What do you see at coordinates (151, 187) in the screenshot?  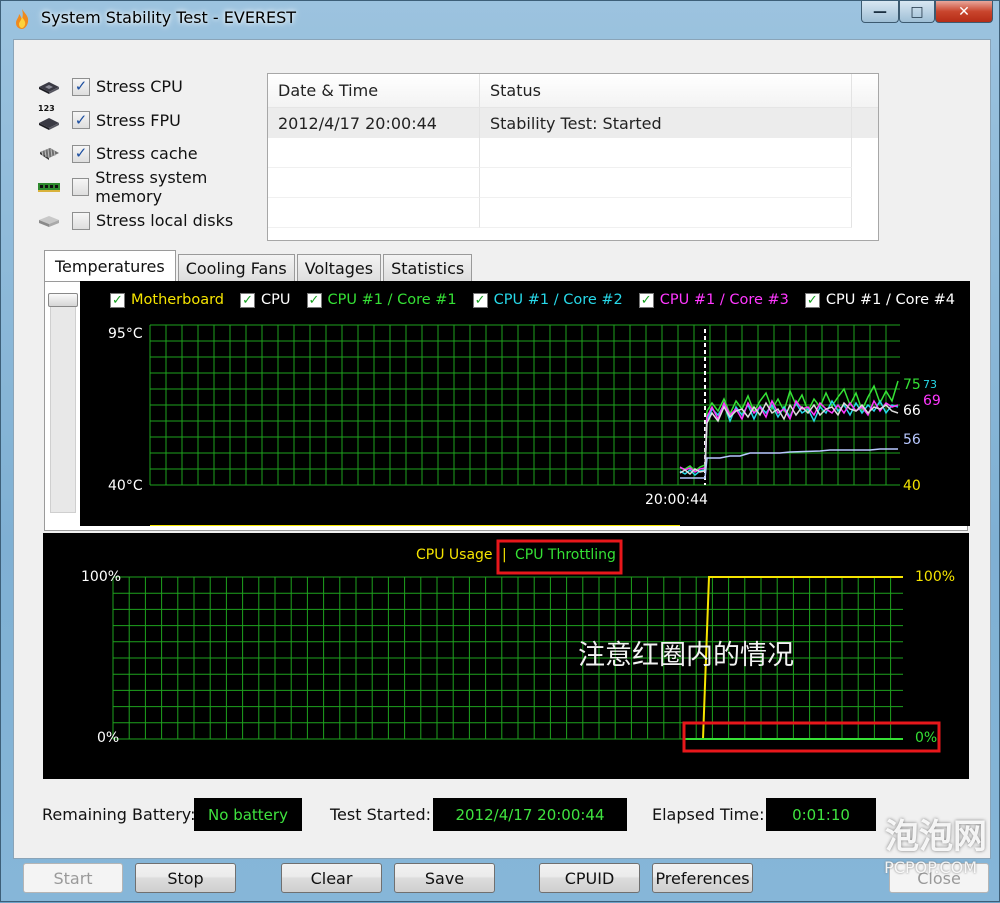 I see `stress-memory-label: Stress system memory` at bounding box center [151, 187].